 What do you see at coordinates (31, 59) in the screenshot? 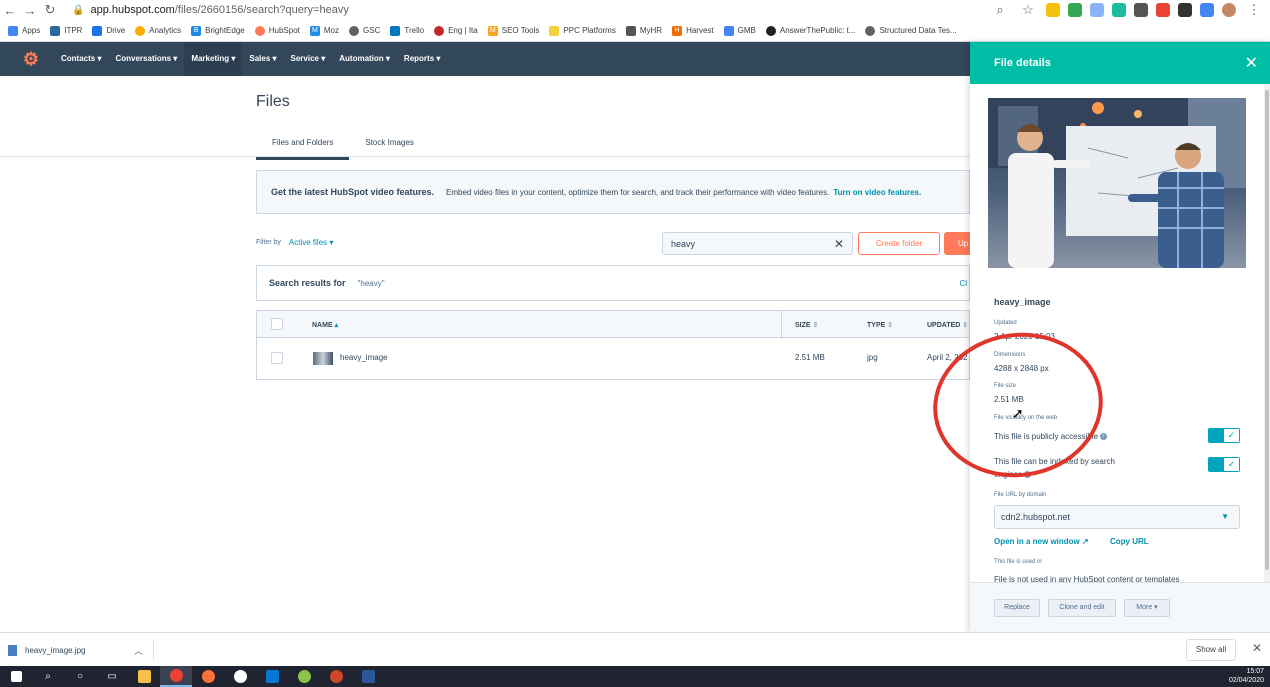
I see `hubspot-logo-icon: ⚙` at bounding box center [31, 59].